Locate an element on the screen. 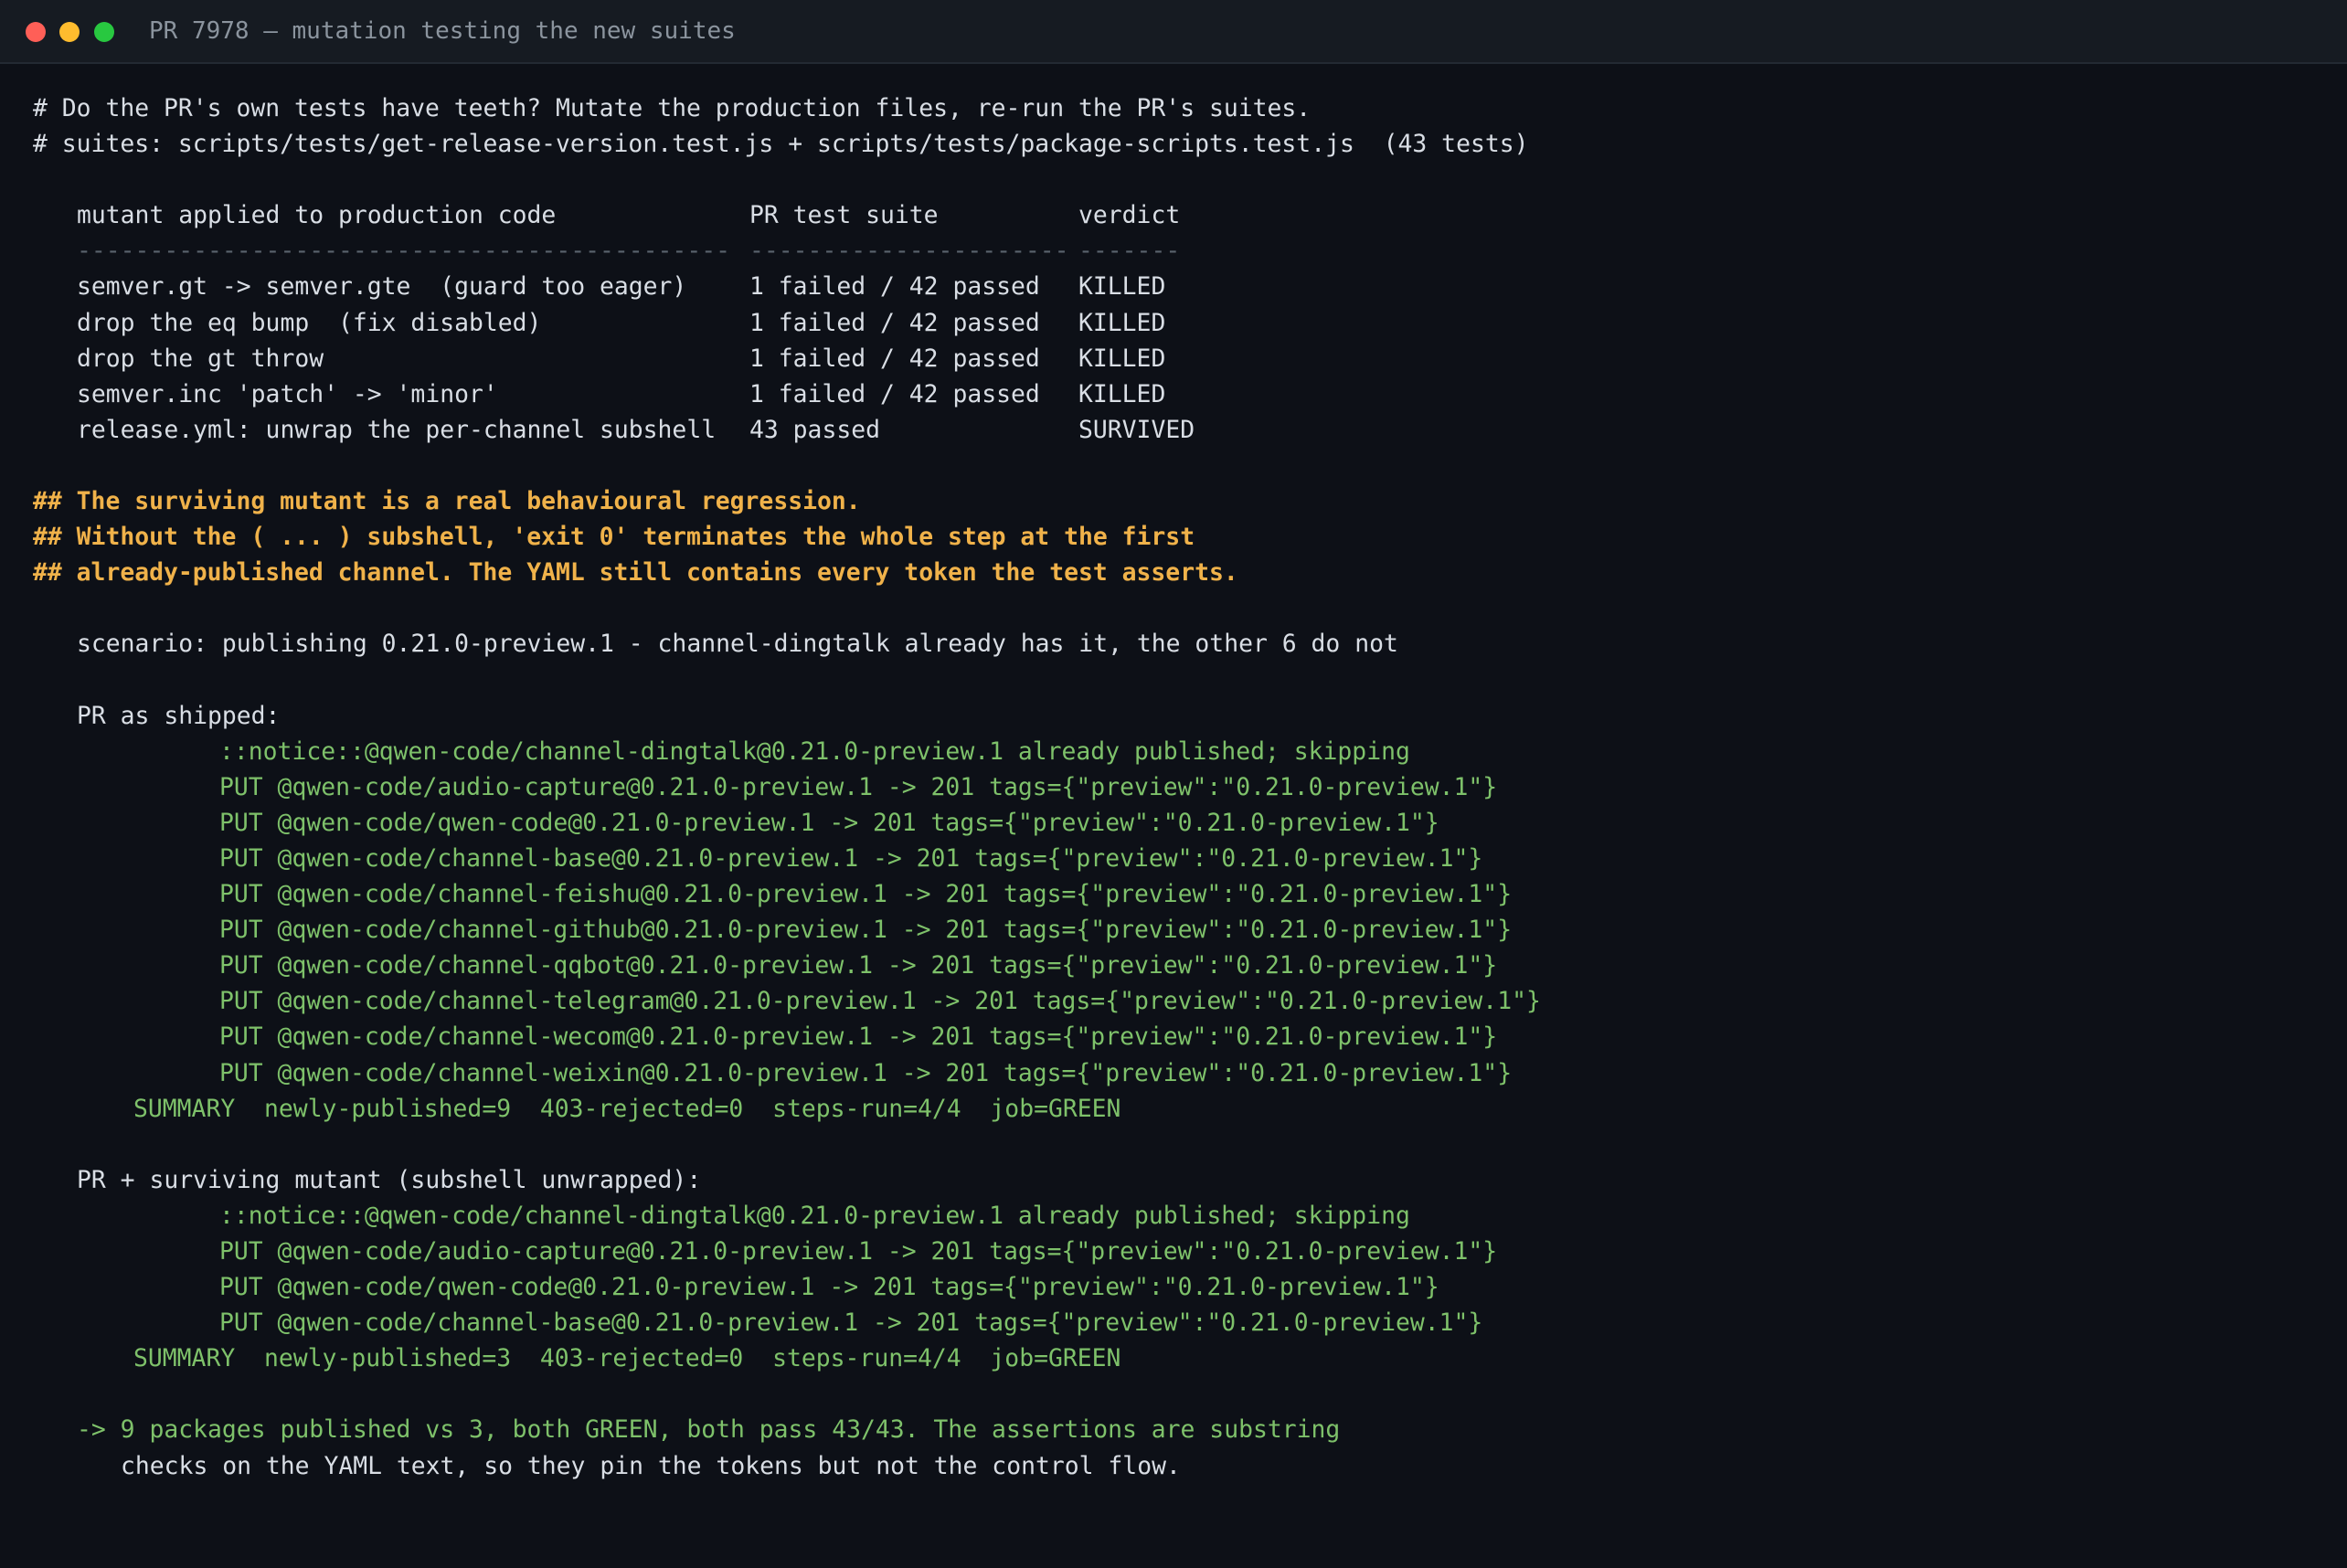  verdict-cell: SURVIVED is located at coordinates (1136, 430).